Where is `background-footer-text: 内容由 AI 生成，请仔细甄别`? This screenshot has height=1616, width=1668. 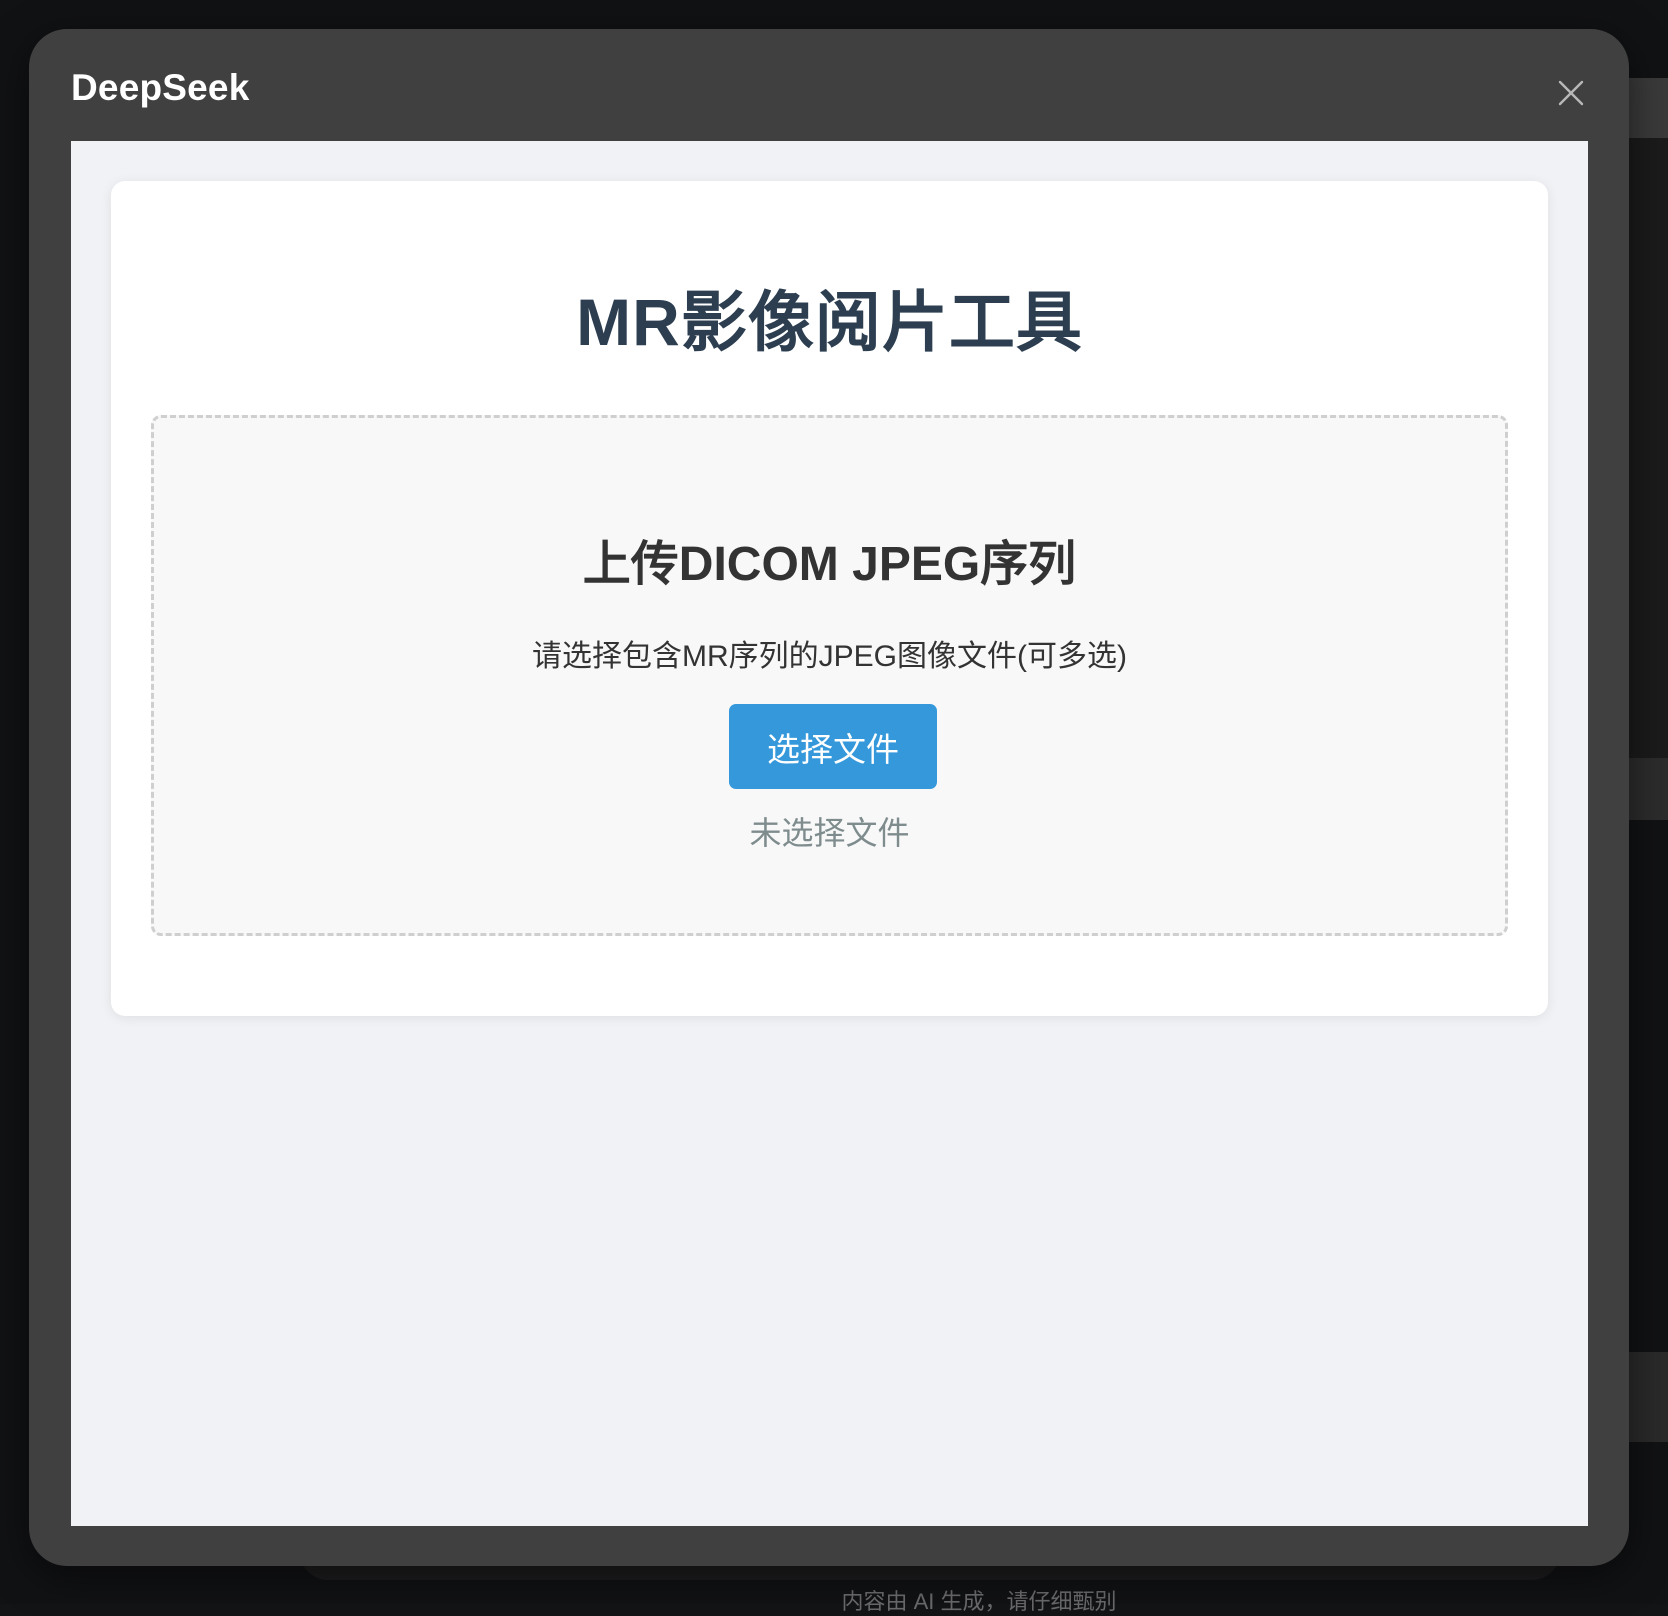
background-footer-text: 内容由 AI 生成，请仔细甄别 is located at coordinates (834, 1600).